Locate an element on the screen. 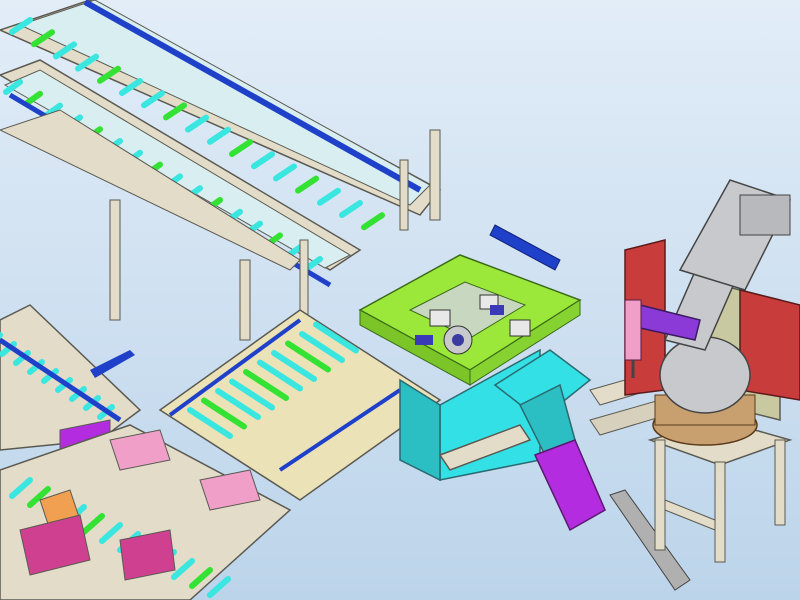  robot-motor is located at coordinates (765, 215).